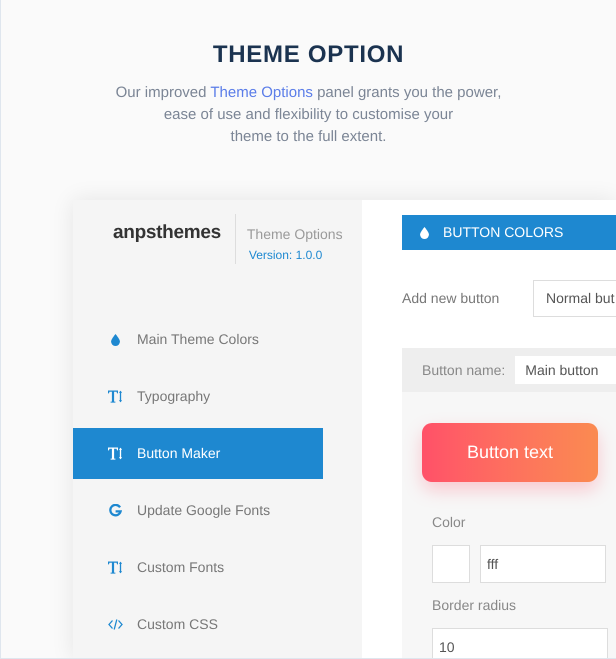 Image resolution: width=616 pixels, height=659 pixels. I want to click on page-title: THEME OPTION, so click(309, 55).